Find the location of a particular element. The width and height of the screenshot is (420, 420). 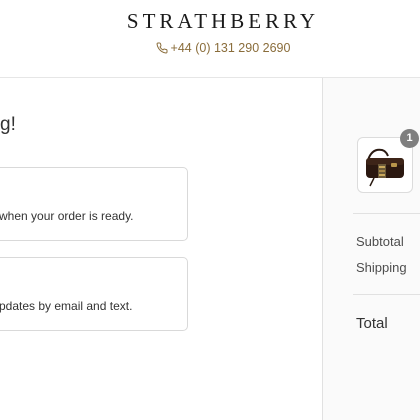

brand-logo: STRATHBERRY is located at coordinates (210, 21).